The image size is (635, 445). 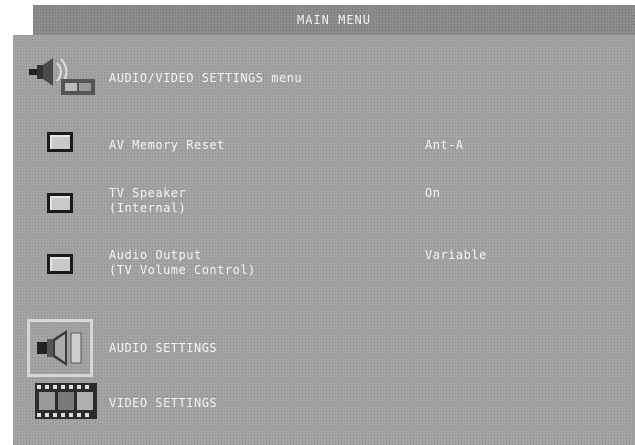 What do you see at coordinates (167, 145) in the screenshot?
I see `av-memory-reset-label: AV Memory Reset` at bounding box center [167, 145].